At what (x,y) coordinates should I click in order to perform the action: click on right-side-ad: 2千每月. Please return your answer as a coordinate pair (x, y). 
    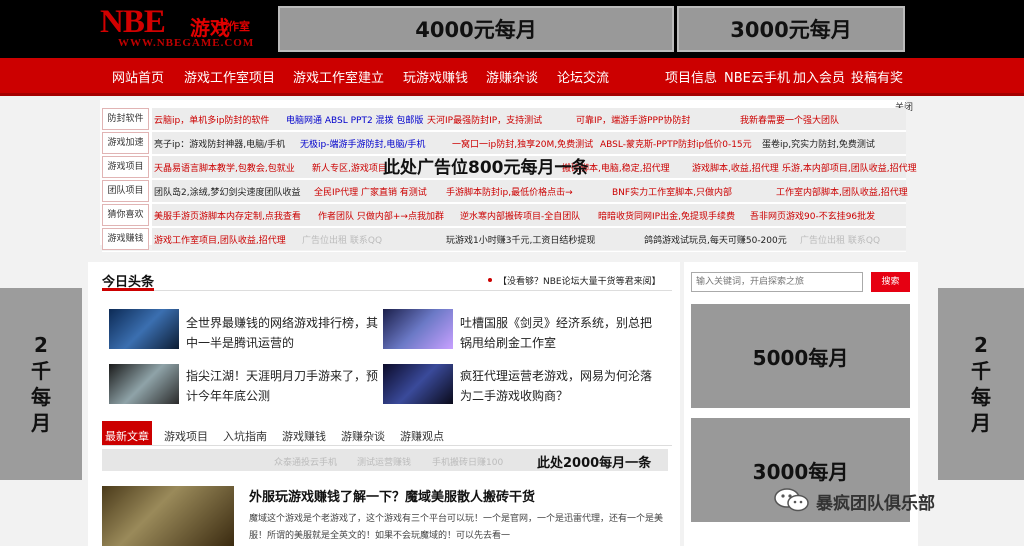
    Looking at the image, I should click on (981, 384).